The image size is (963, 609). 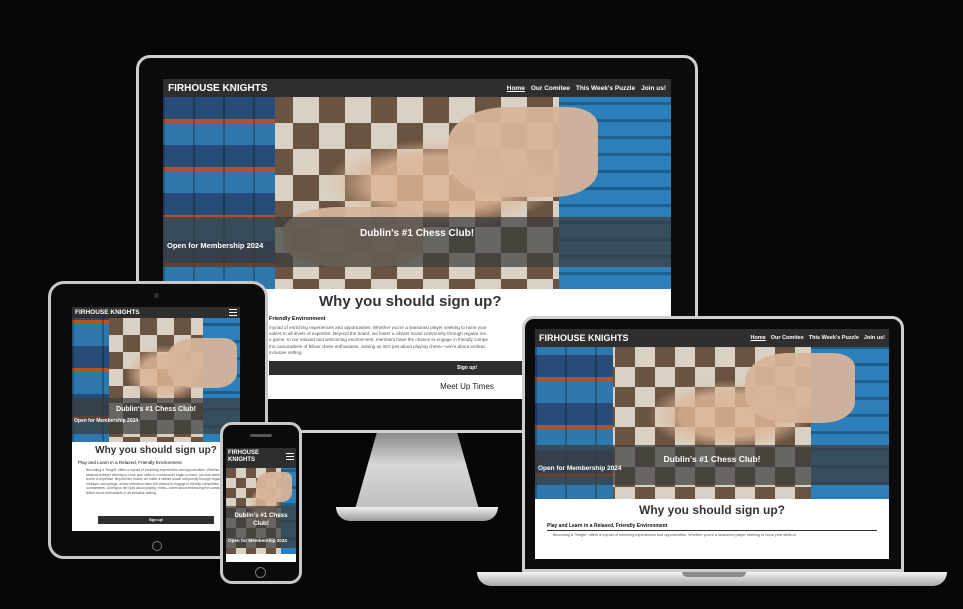 I want to click on laptop-notch, so click(x=714, y=574).